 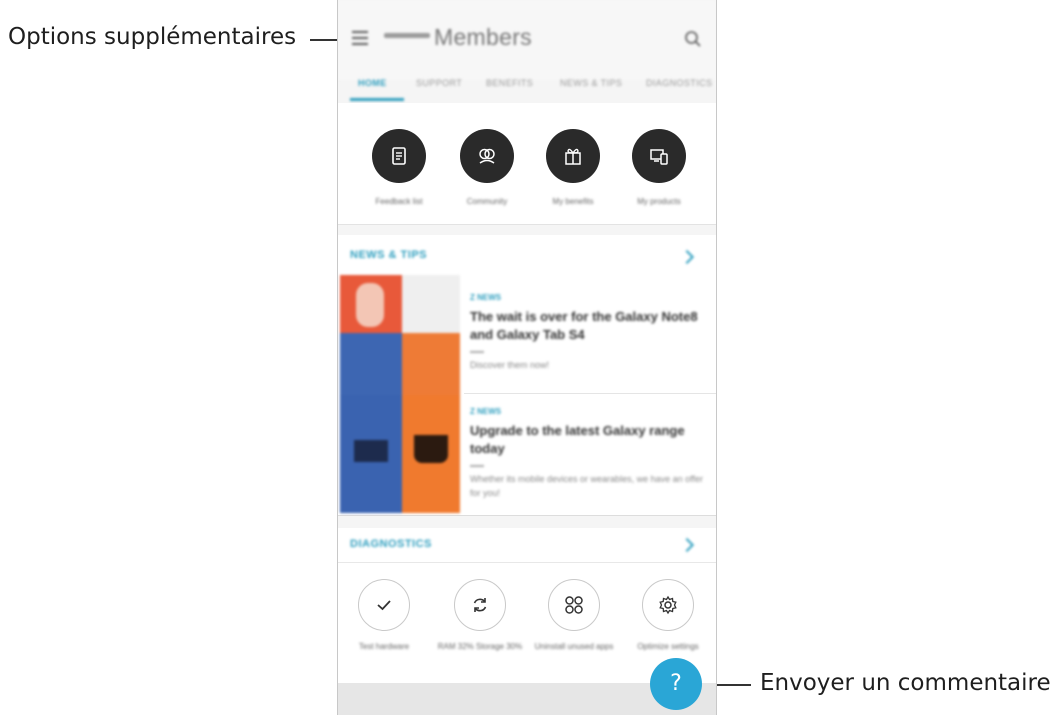 I want to click on thumb-hat-dark, so click(x=431, y=449).